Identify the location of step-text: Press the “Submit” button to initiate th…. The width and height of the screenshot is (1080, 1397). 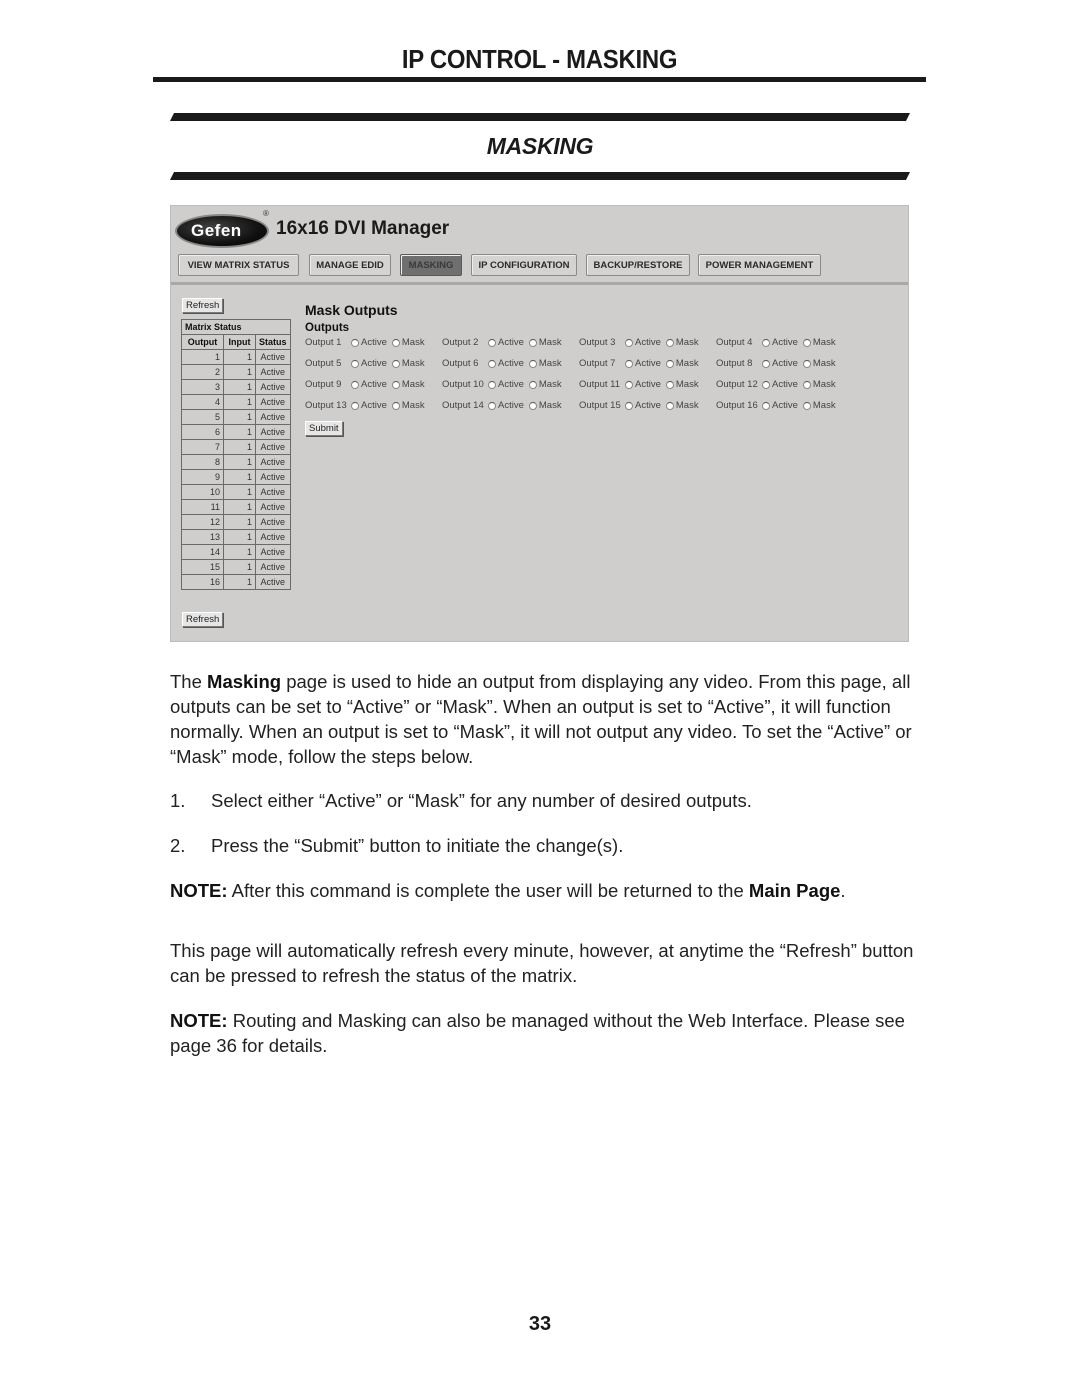
(417, 845).